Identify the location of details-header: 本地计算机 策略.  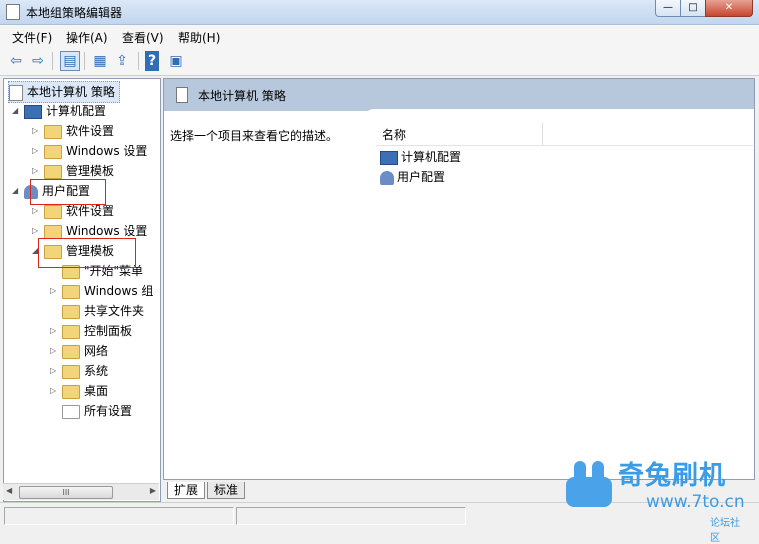
(459, 95).